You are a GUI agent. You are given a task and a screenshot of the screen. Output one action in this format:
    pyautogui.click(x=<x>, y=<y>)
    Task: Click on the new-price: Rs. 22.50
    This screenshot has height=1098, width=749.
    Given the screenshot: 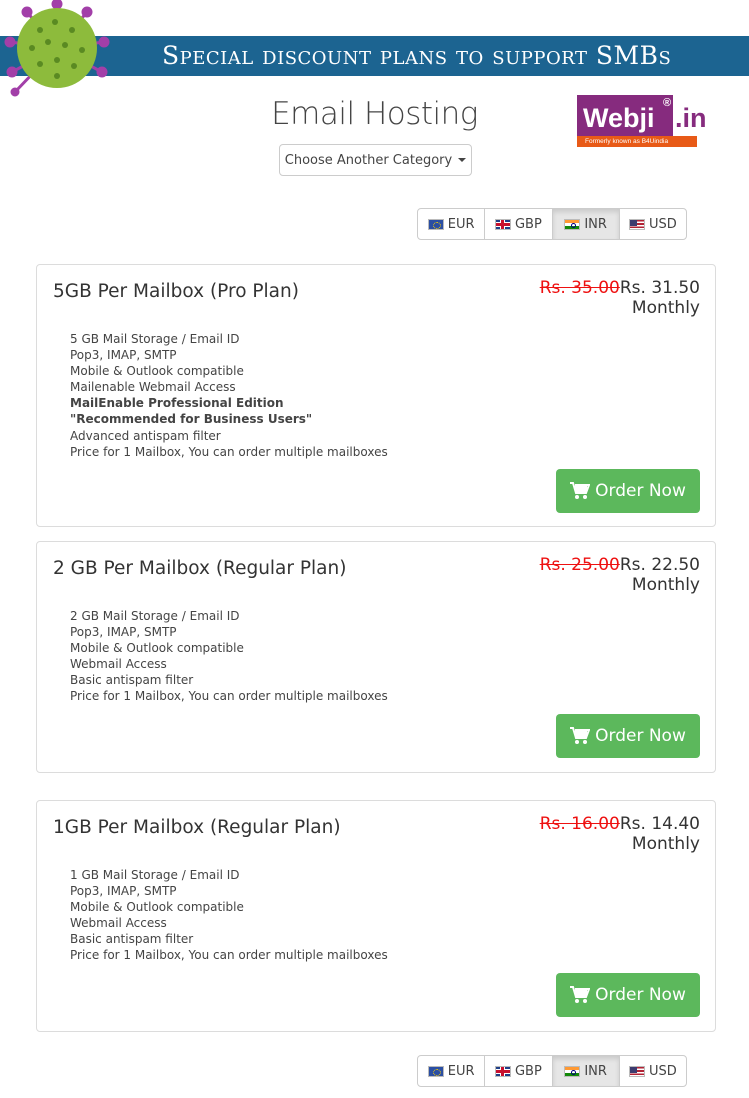 What is the action you would take?
    pyautogui.click(x=659, y=565)
    